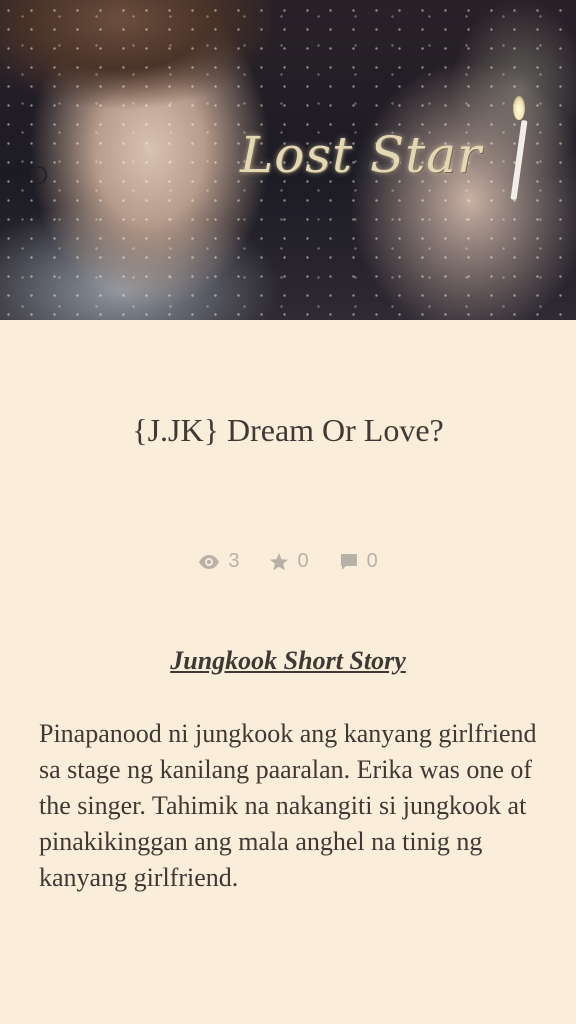 This screenshot has width=576, height=1024. I want to click on views-count: 3, so click(234, 561).